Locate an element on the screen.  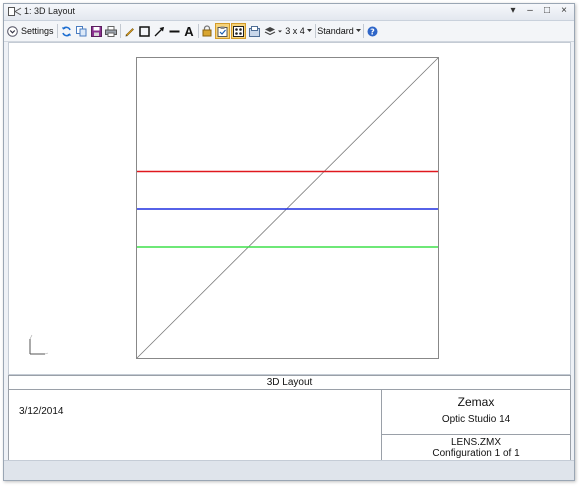
style-label: Standard is located at coordinates (335, 31).